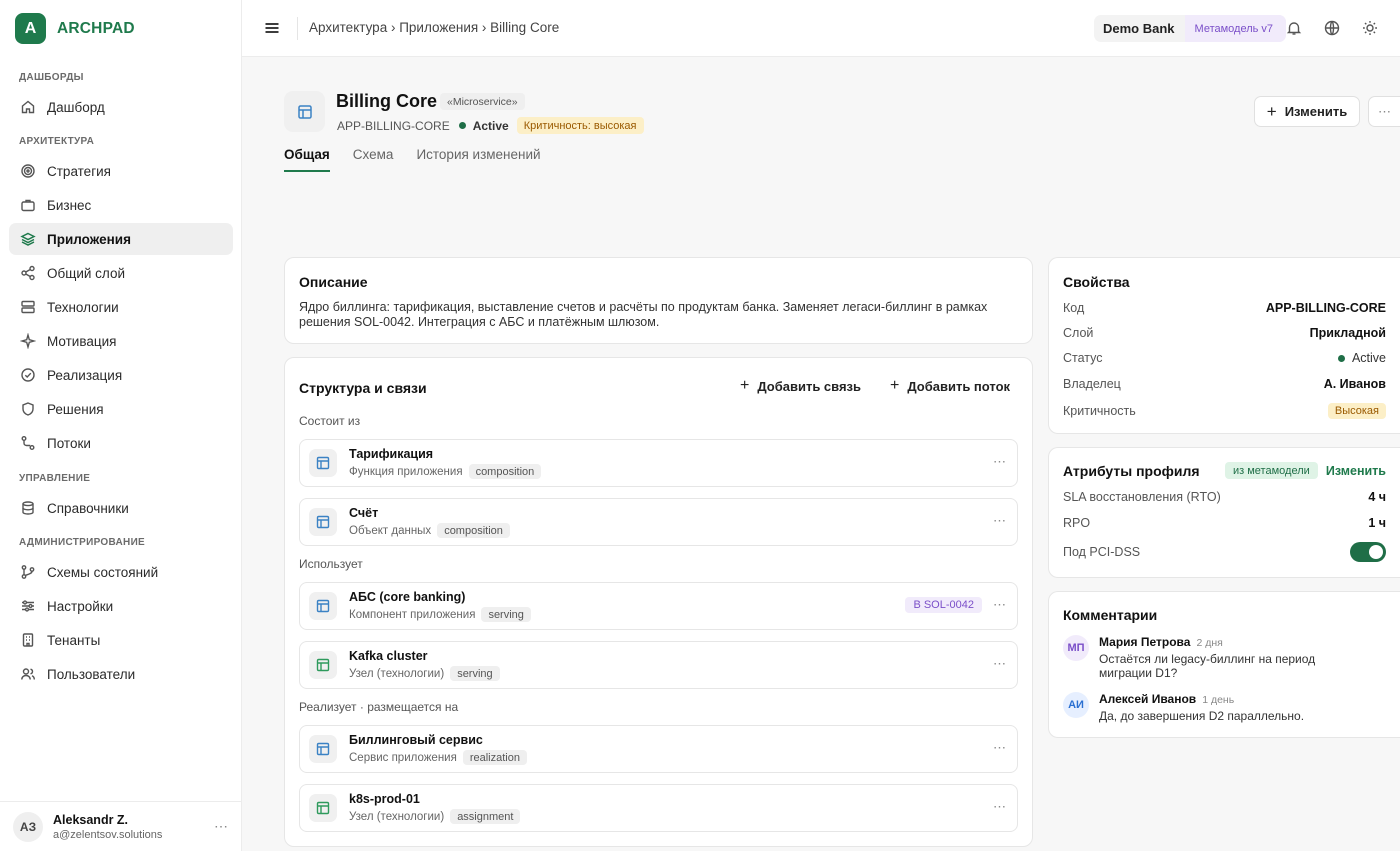 The image size is (1400, 851). What do you see at coordinates (121, 409) in the screenshot?
I see `sidebar-item-solutions: Решения` at bounding box center [121, 409].